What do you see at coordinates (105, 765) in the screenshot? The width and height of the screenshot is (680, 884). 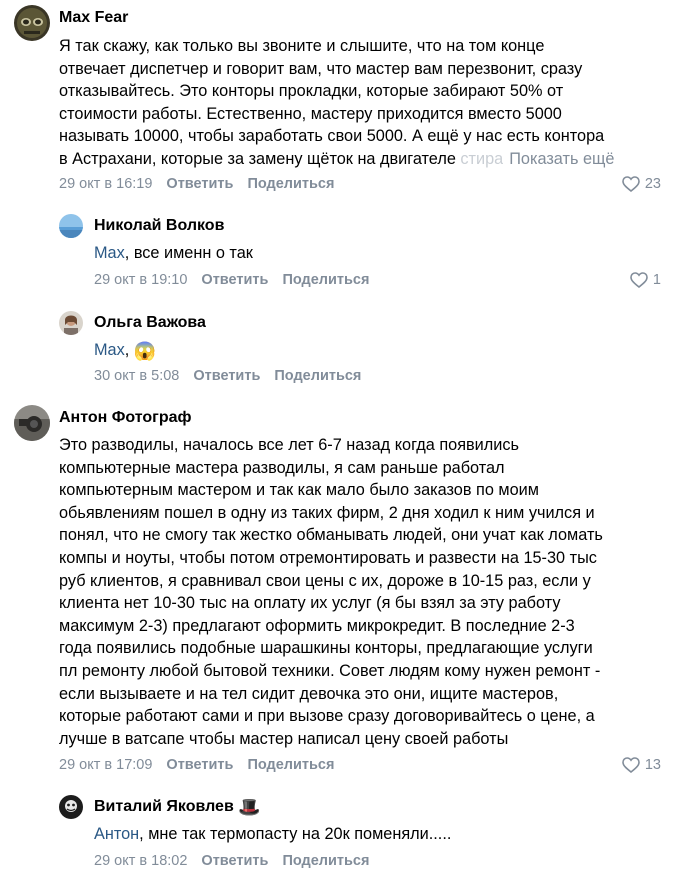 I see `comment-date: 29 окт в 17:09` at bounding box center [105, 765].